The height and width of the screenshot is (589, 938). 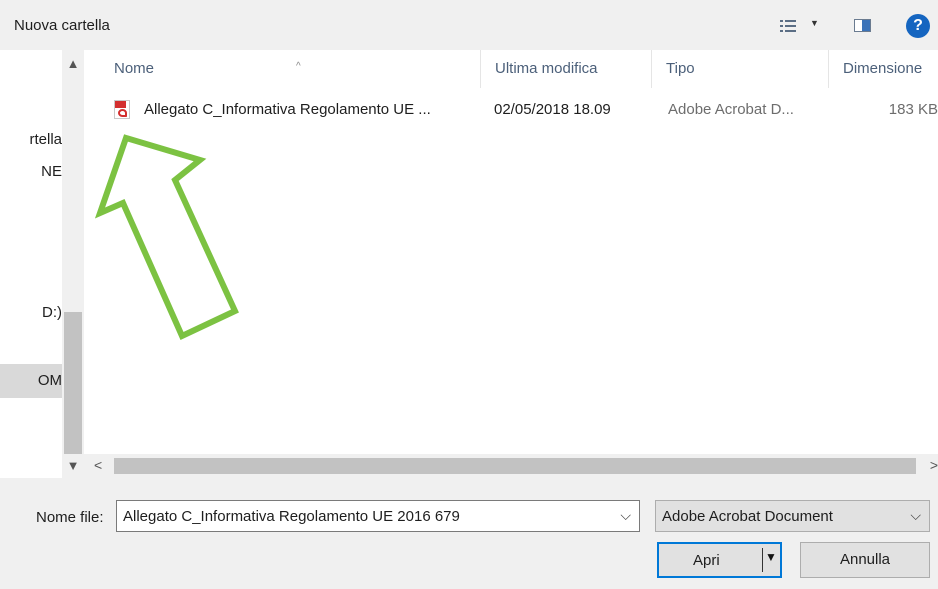 I want to click on column-header-modified: Ultima modifica, so click(x=566, y=69).